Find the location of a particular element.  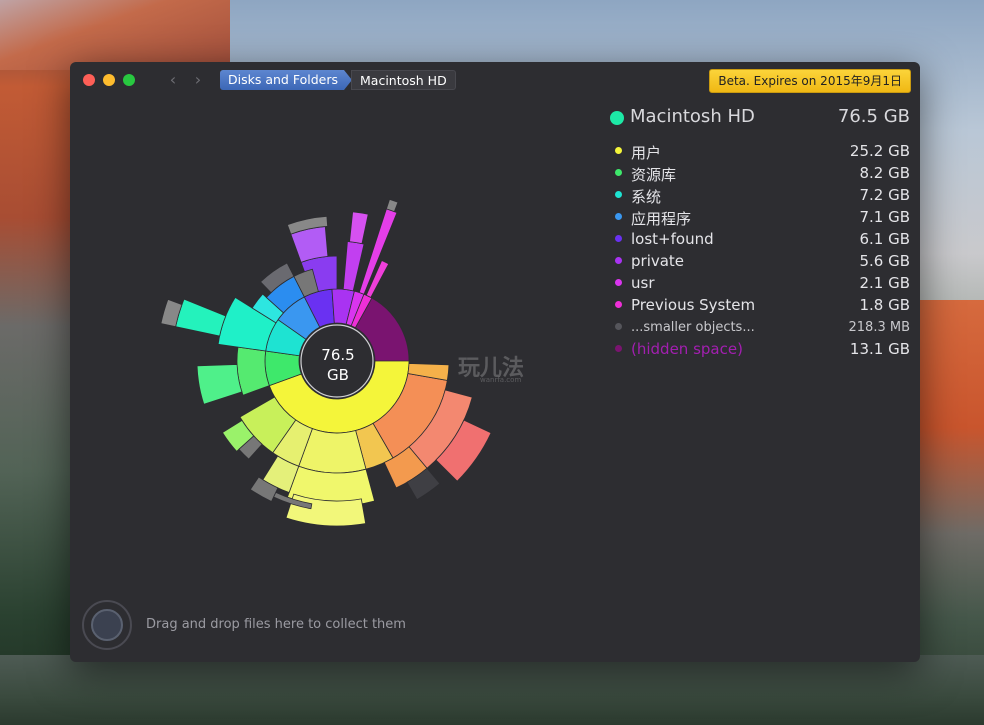

breadcrumb-disks-and-folders: Disks and Folders is located at coordinates (286, 80).